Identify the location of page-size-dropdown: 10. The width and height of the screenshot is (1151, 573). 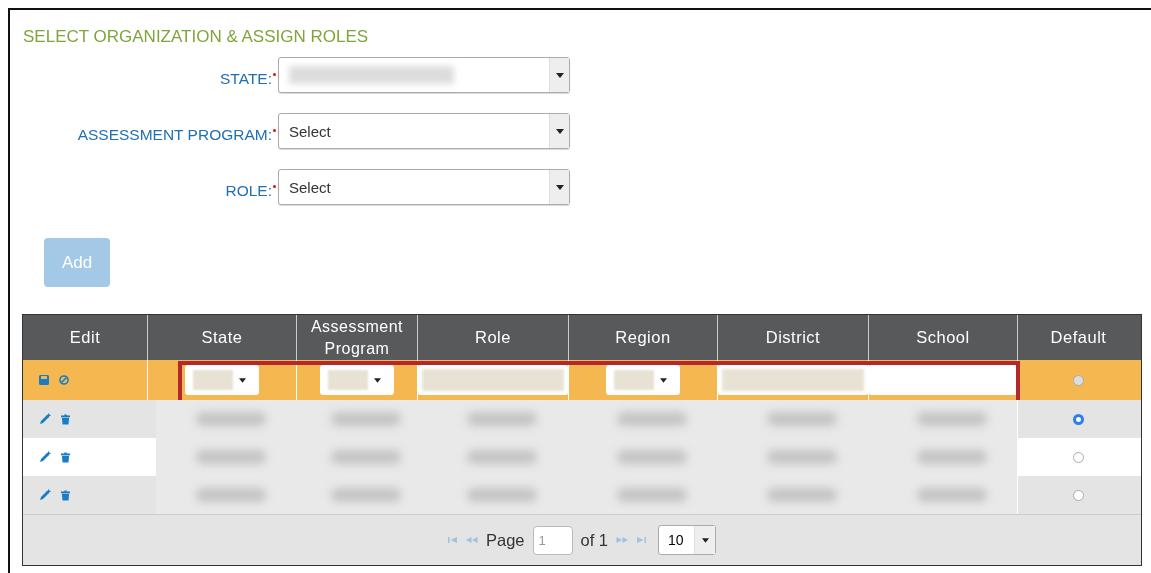
(687, 540).